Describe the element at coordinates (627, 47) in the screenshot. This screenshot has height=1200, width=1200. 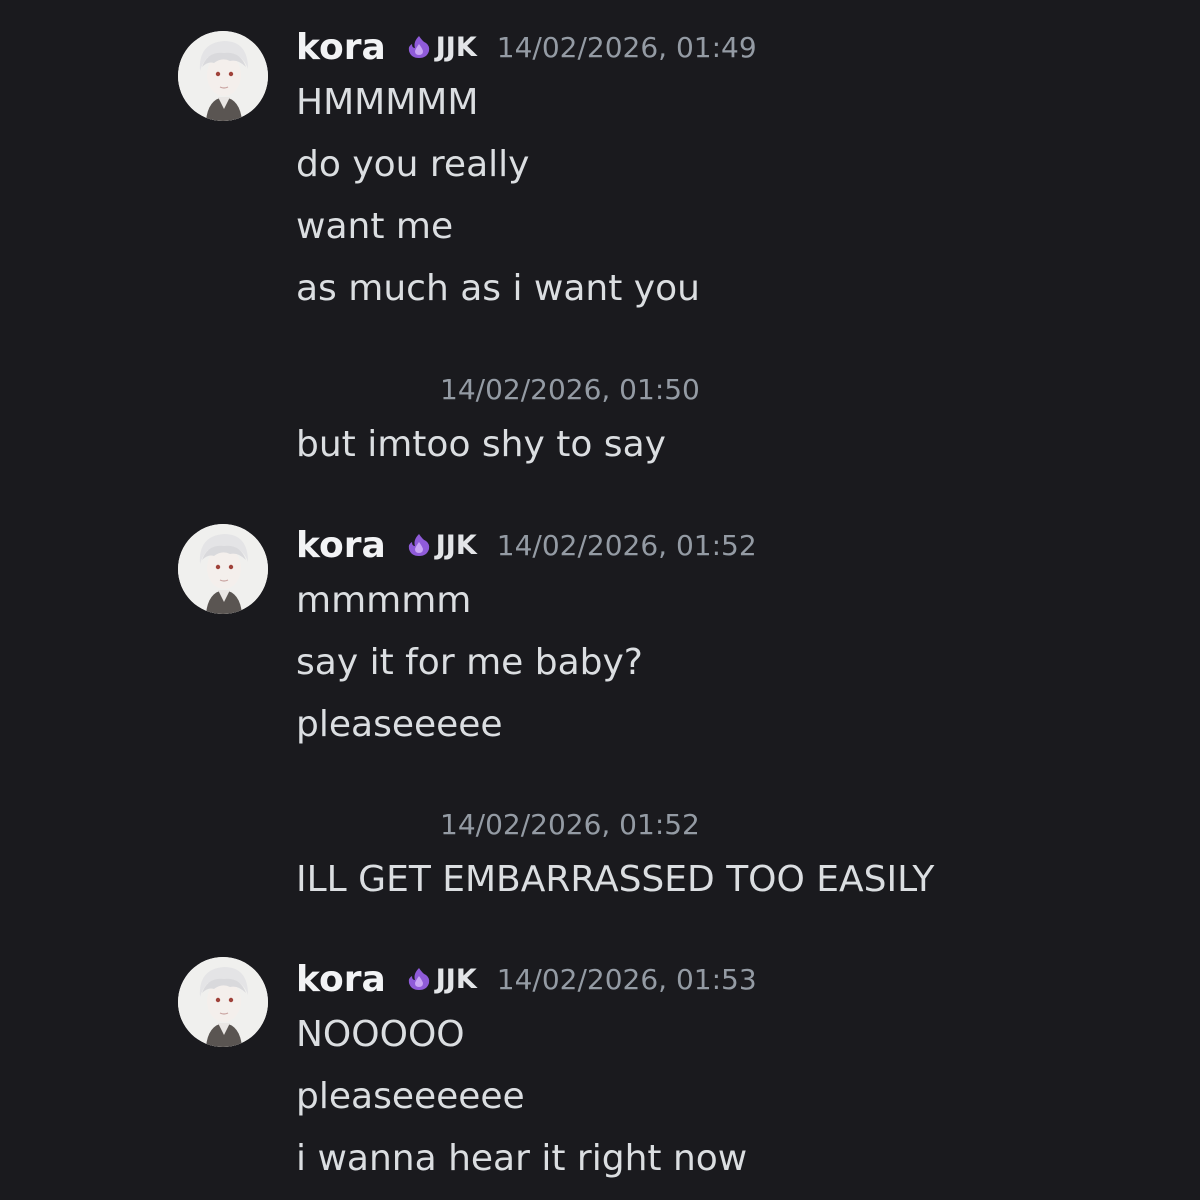
I see `message-timestamp: 14/02/2026, 01:49` at that location.